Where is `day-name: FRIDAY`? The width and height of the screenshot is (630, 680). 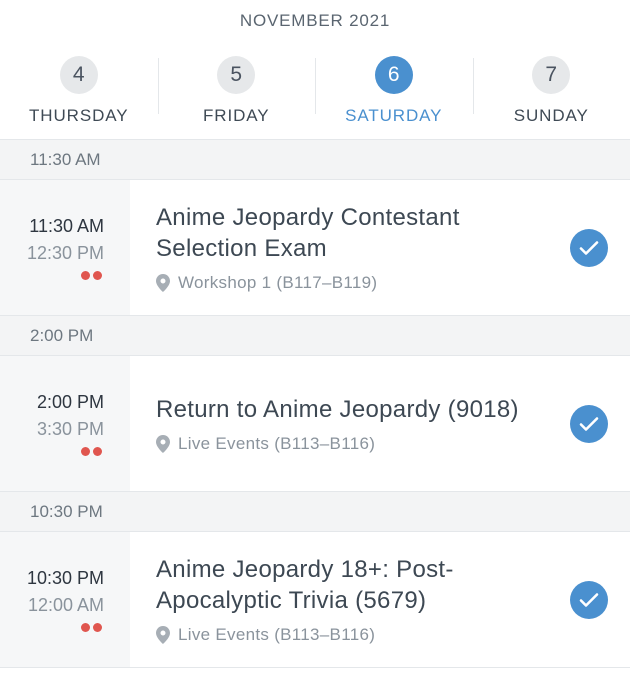
day-name: FRIDAY is located at coordinates (236, 115).